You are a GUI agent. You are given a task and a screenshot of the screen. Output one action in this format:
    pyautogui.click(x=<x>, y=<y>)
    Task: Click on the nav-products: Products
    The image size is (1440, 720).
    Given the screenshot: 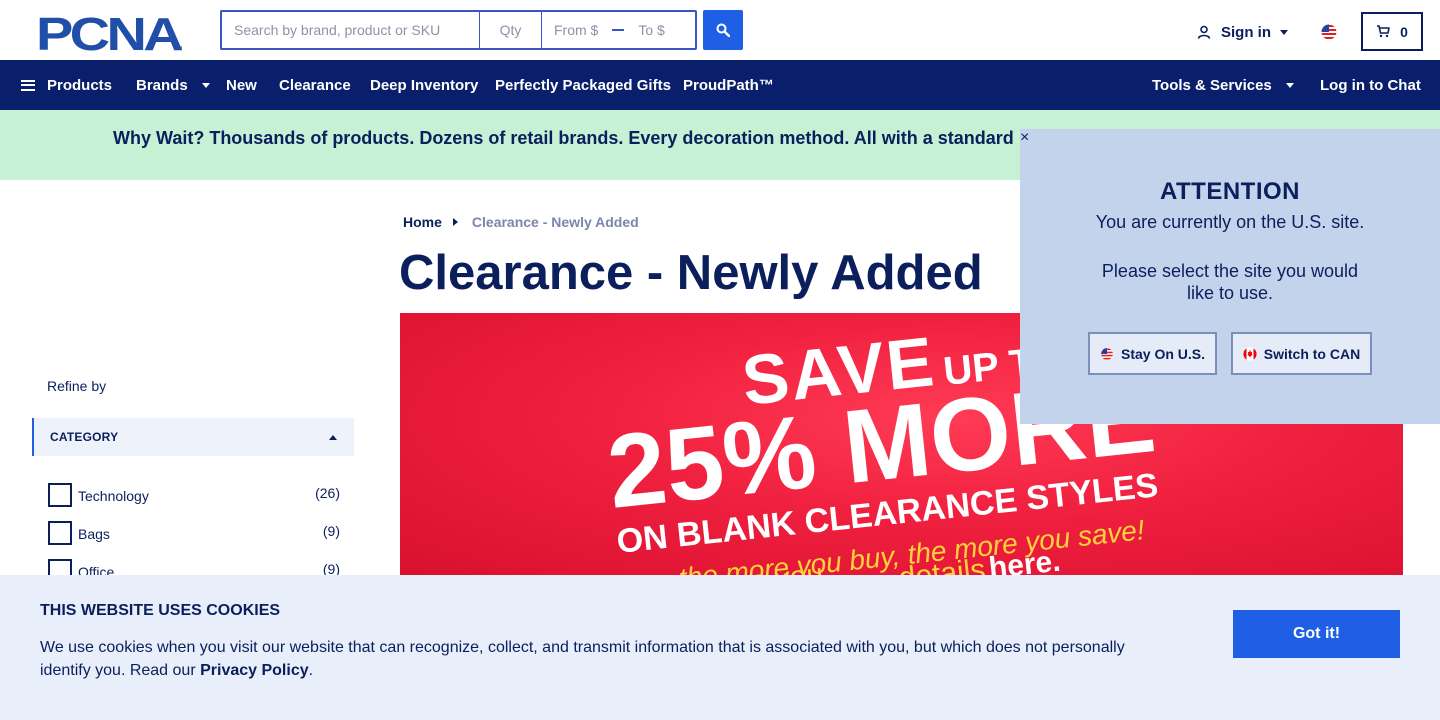 What is the action you would take?
    pyautogui.click(x=66, y=85)
    